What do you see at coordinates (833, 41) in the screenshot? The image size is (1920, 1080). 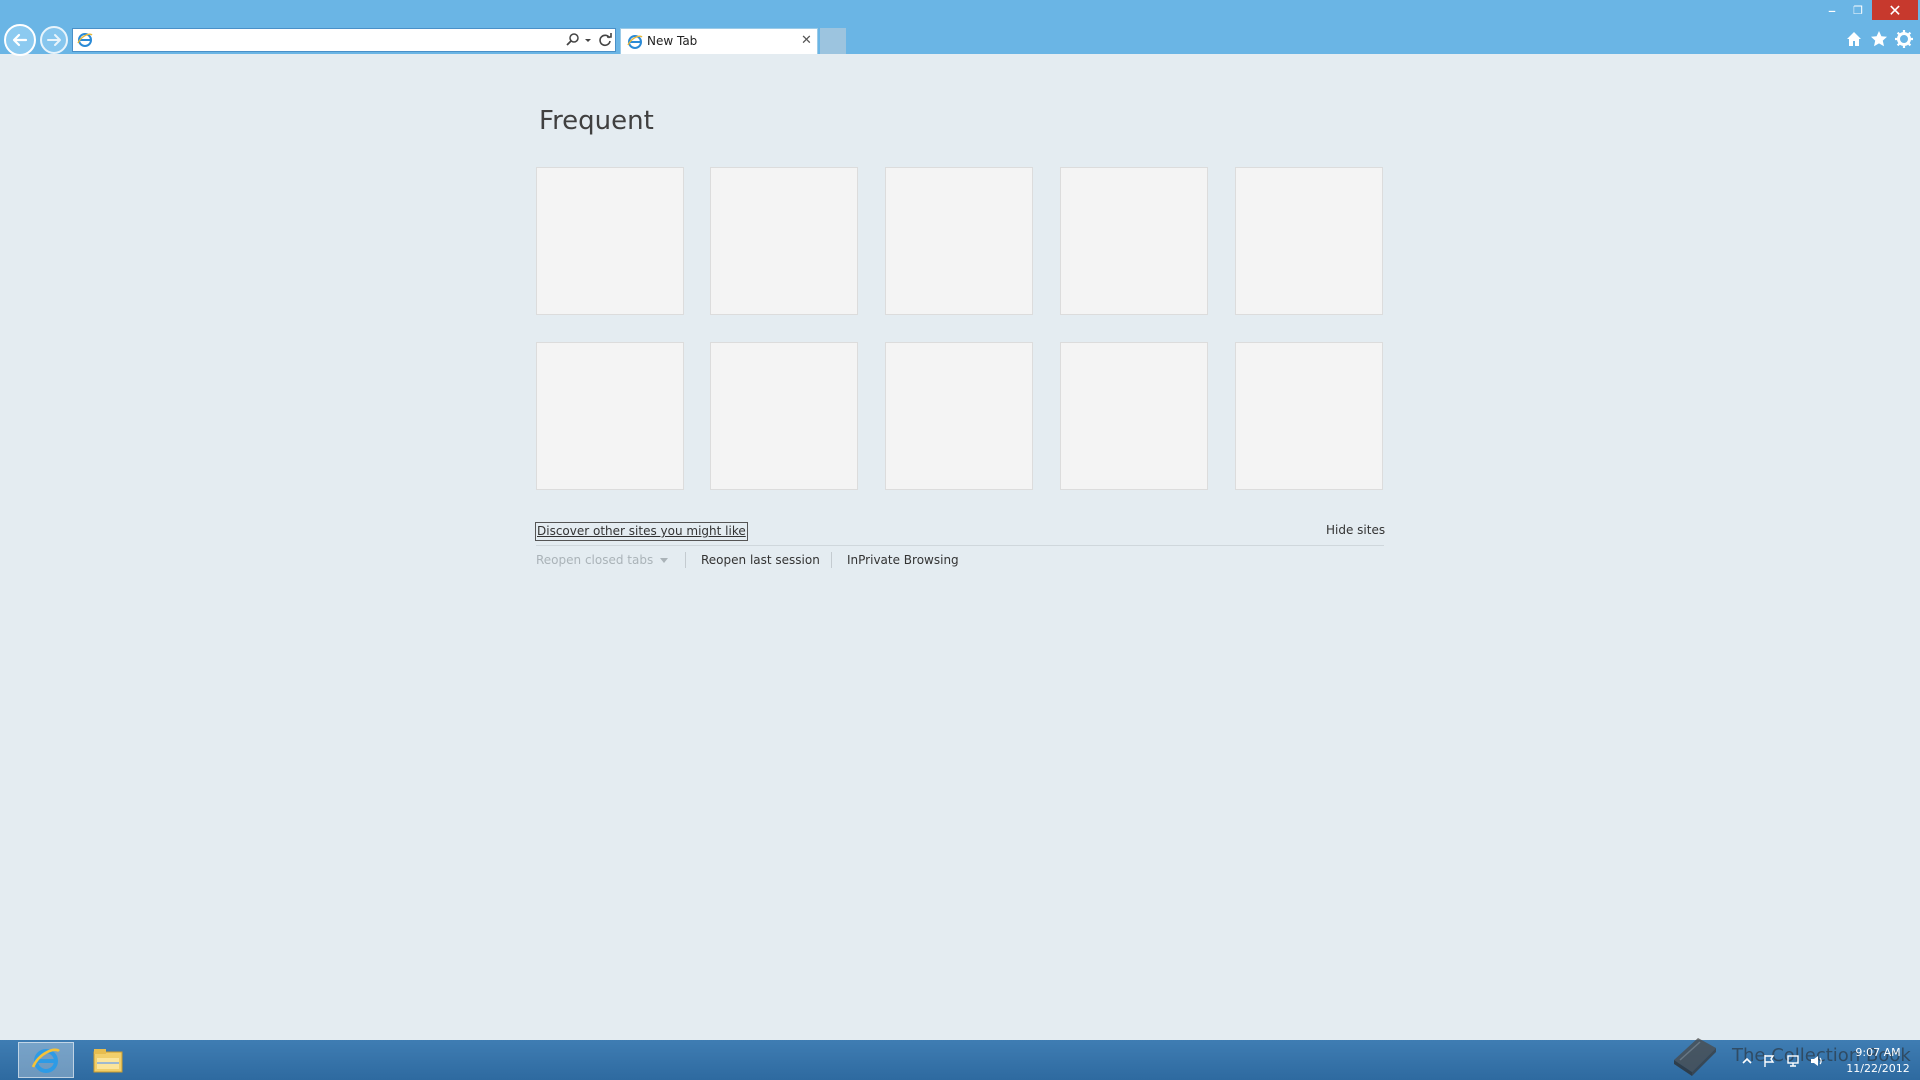 I see `new-tab-button` at bounding box center [833, 41].